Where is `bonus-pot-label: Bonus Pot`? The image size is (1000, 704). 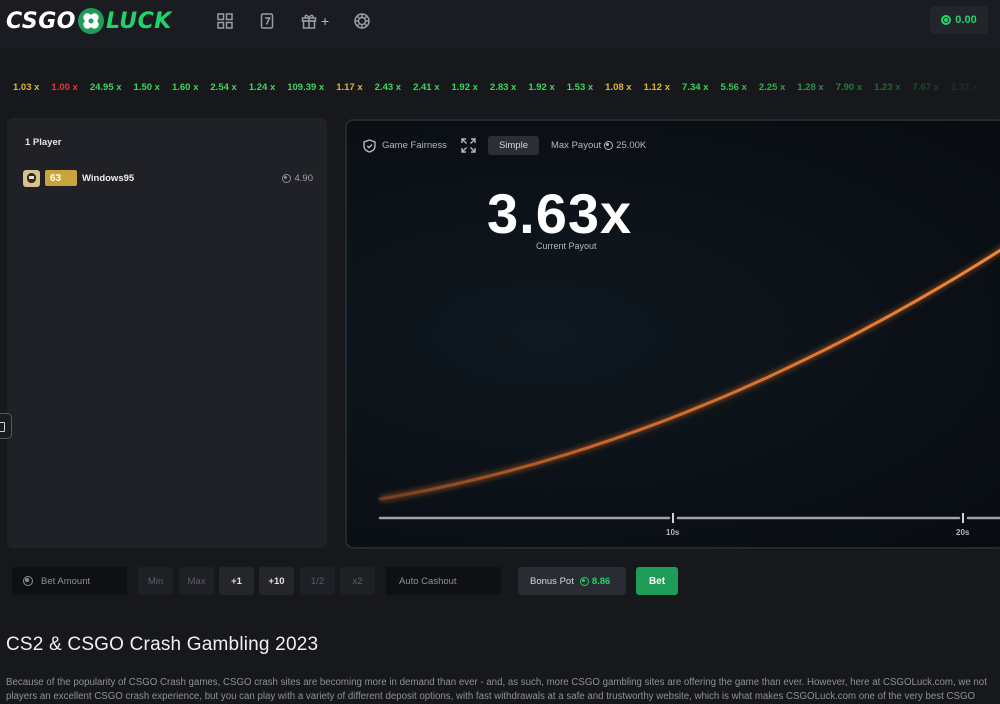
bonus-pot-label: Bonus Pot is located at coordinates (552, 581).